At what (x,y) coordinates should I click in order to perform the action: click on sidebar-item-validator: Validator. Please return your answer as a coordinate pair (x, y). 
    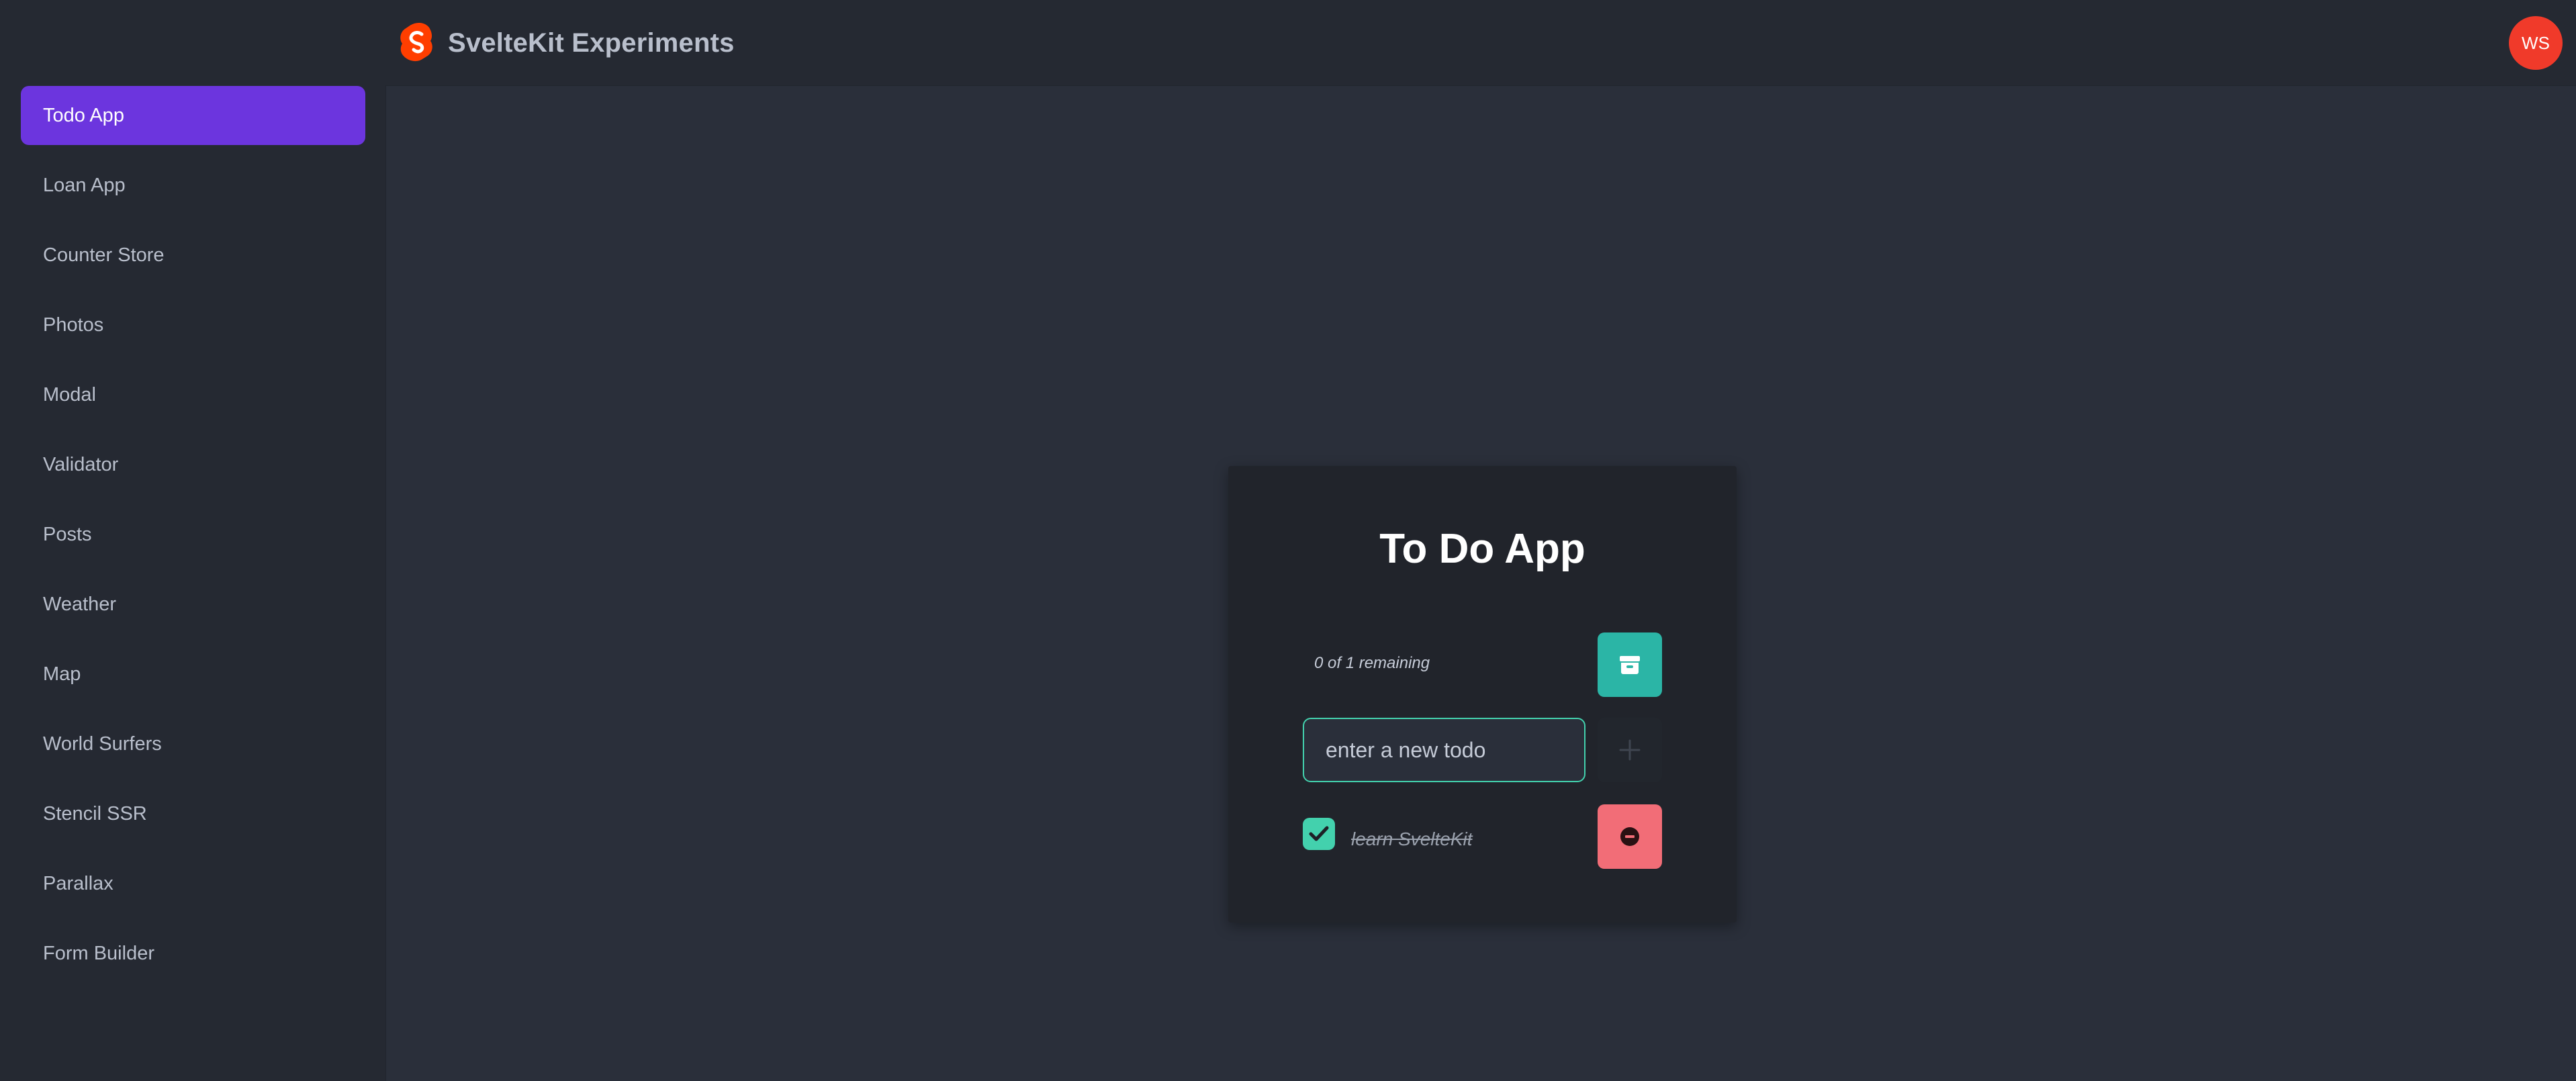
    Looking at the image, I should click on (193, 464).